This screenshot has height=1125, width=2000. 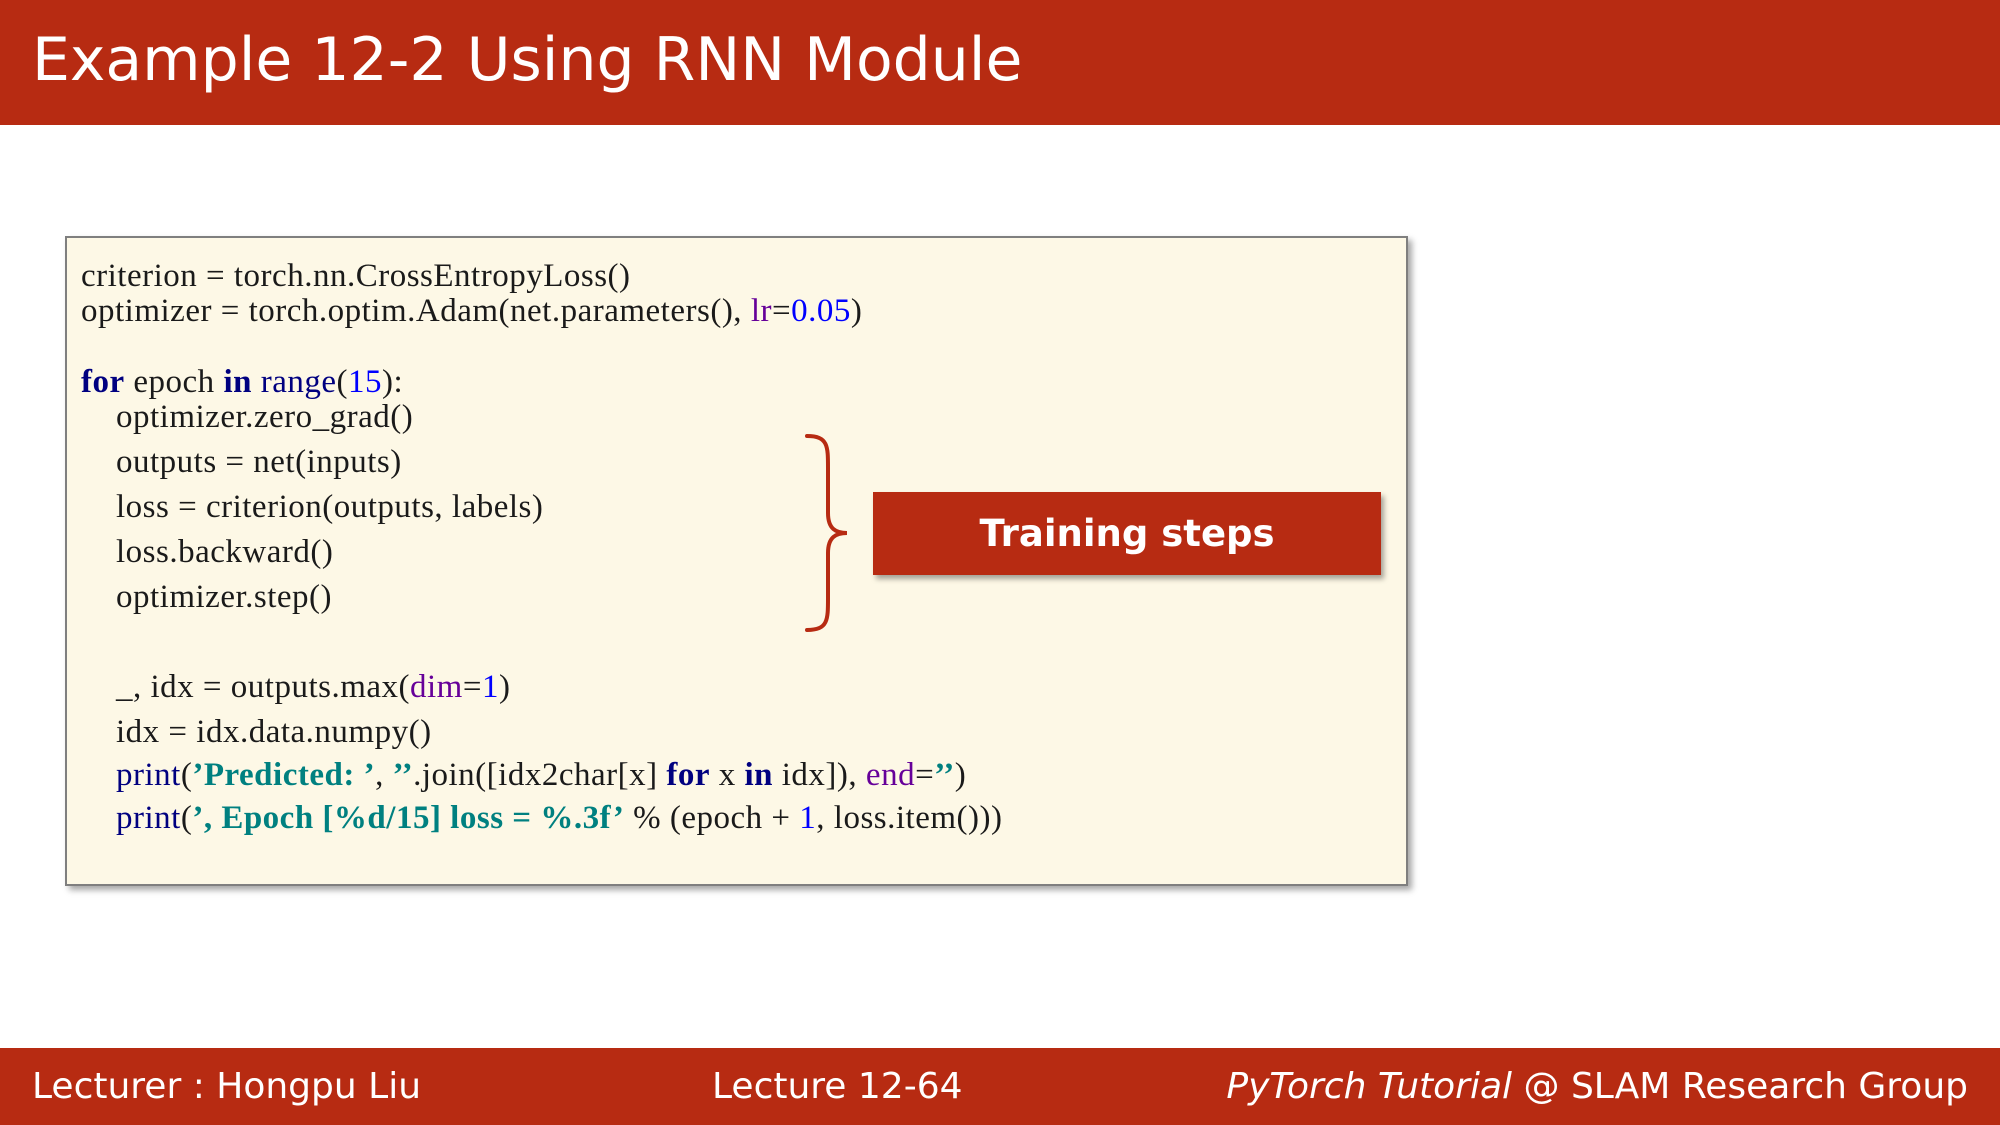 I want to click on code-line-6: loss = criterion(outputs, labels), so click(x=312, y=507).